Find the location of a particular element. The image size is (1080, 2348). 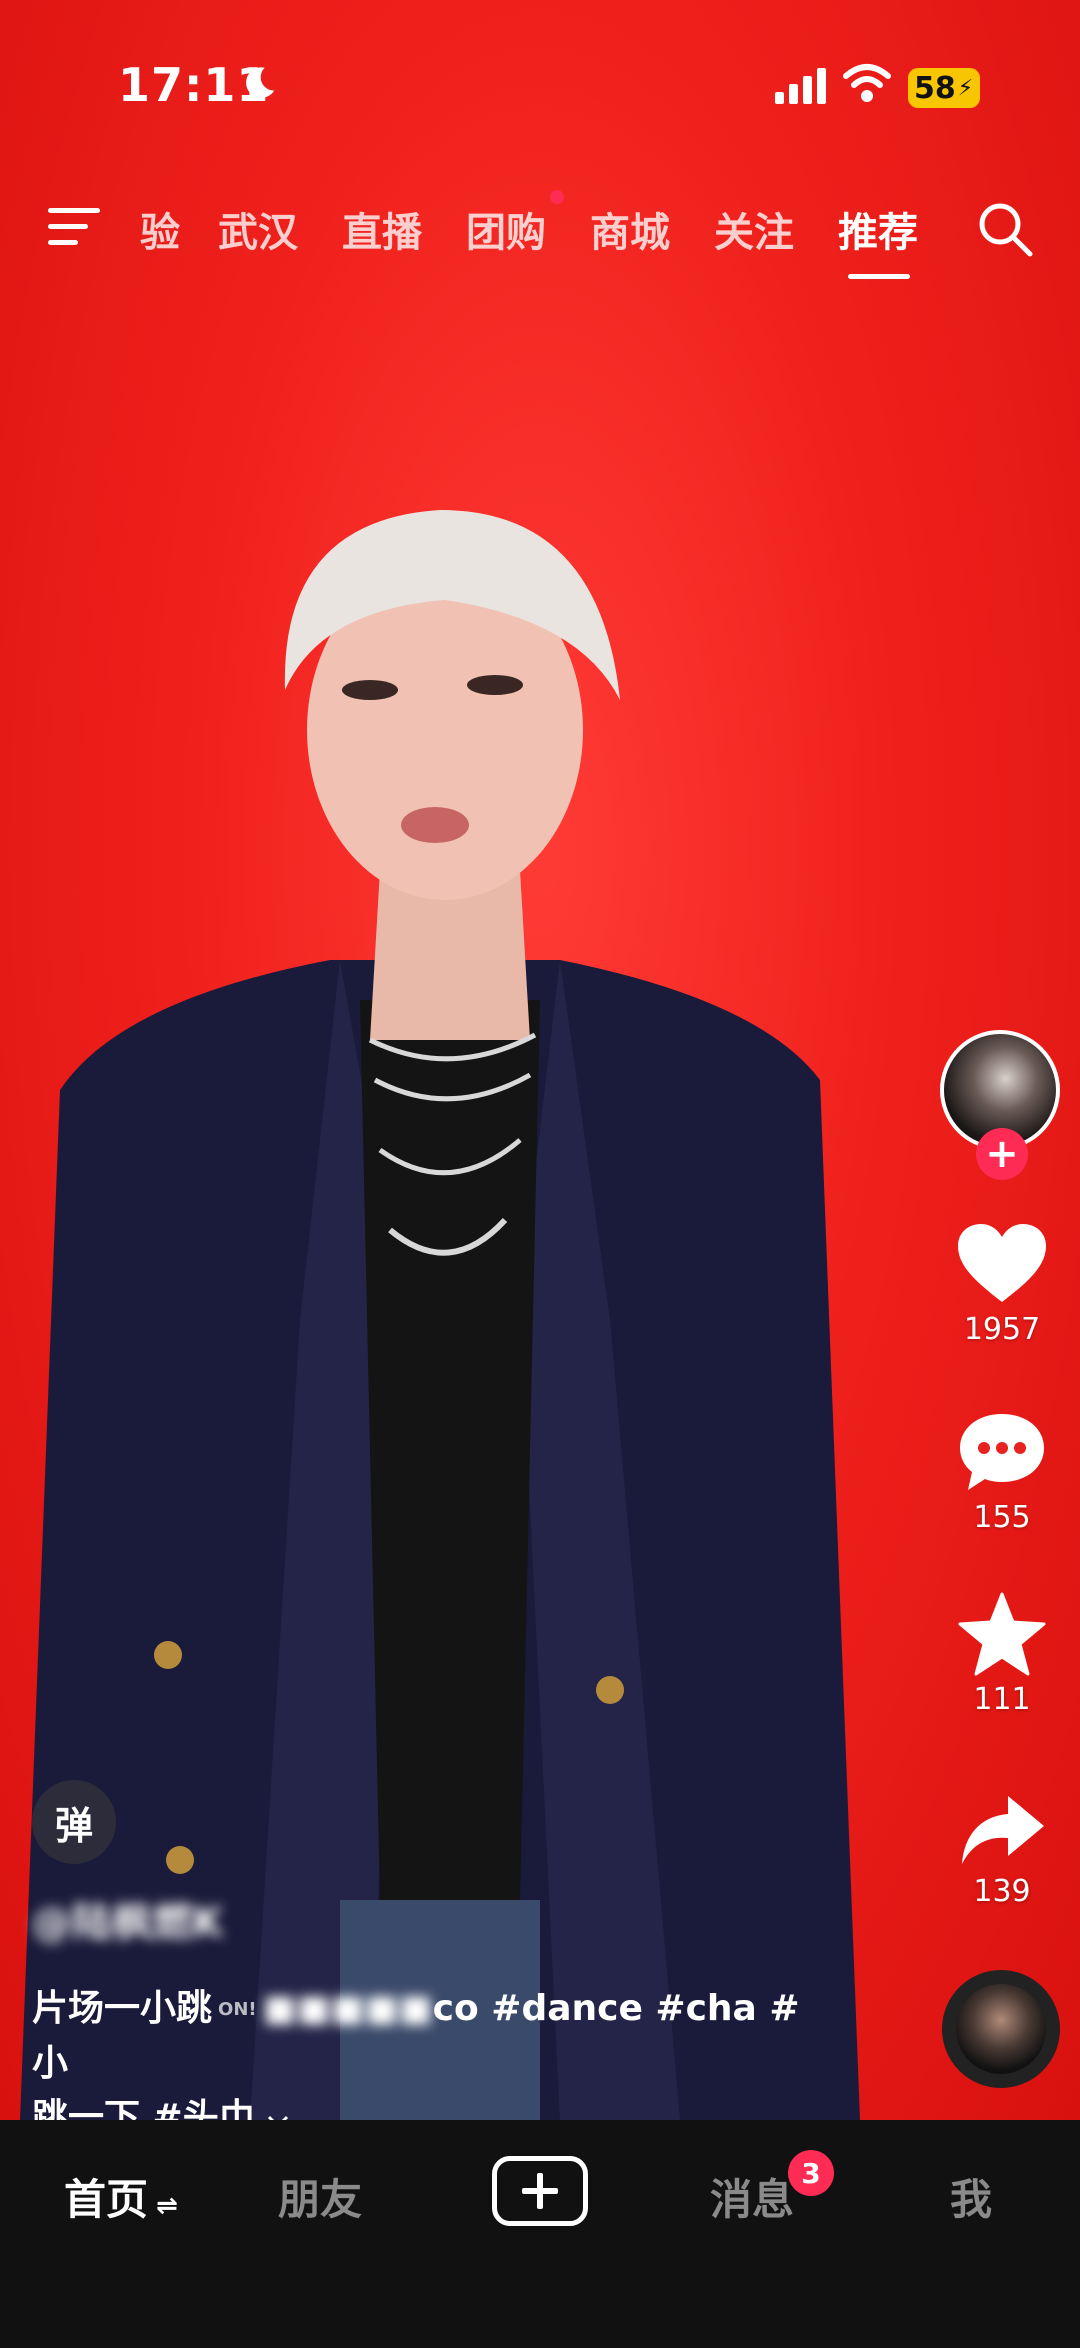

tab-following: 关注 is located at coordinates (754, 229).